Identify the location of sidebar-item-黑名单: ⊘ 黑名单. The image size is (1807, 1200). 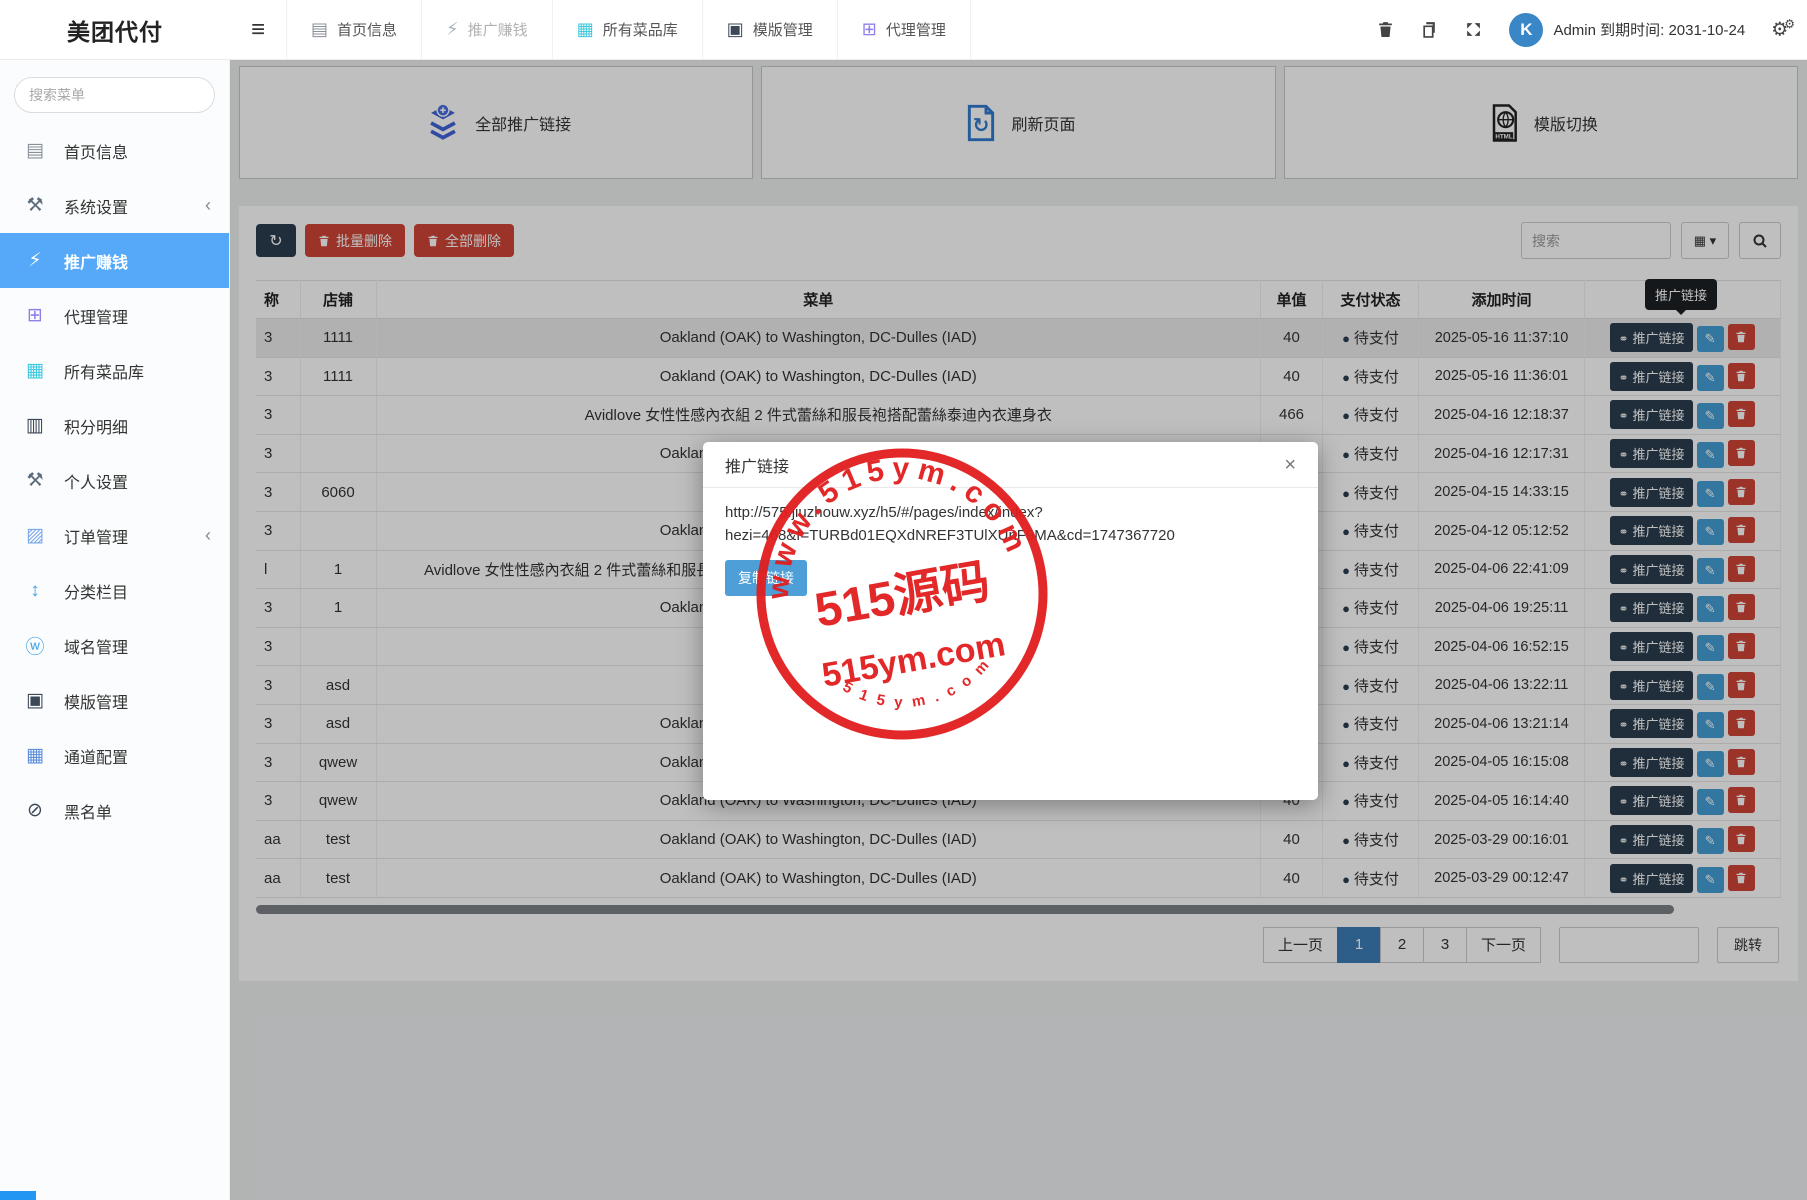
(114, 810).